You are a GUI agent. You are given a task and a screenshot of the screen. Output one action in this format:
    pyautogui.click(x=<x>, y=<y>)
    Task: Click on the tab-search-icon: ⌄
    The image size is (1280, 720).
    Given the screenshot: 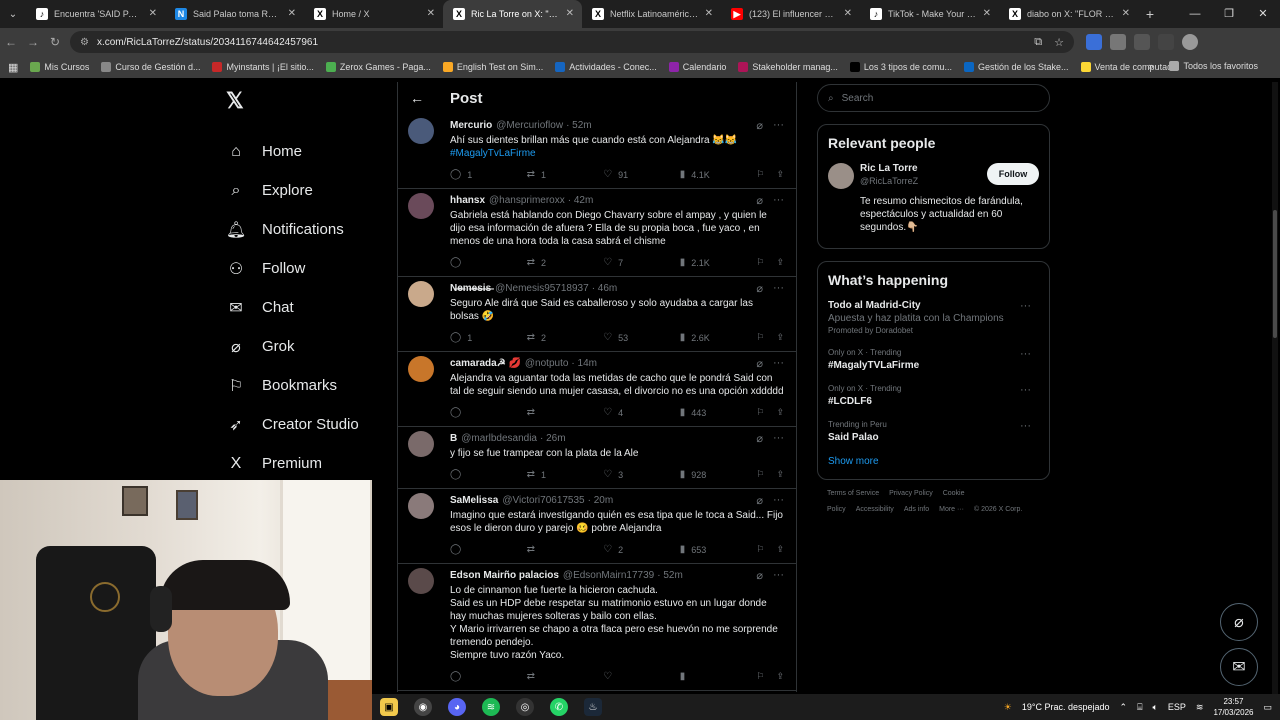 What is the action you would take?
    pyautogui.click(x=13, y=14)
    